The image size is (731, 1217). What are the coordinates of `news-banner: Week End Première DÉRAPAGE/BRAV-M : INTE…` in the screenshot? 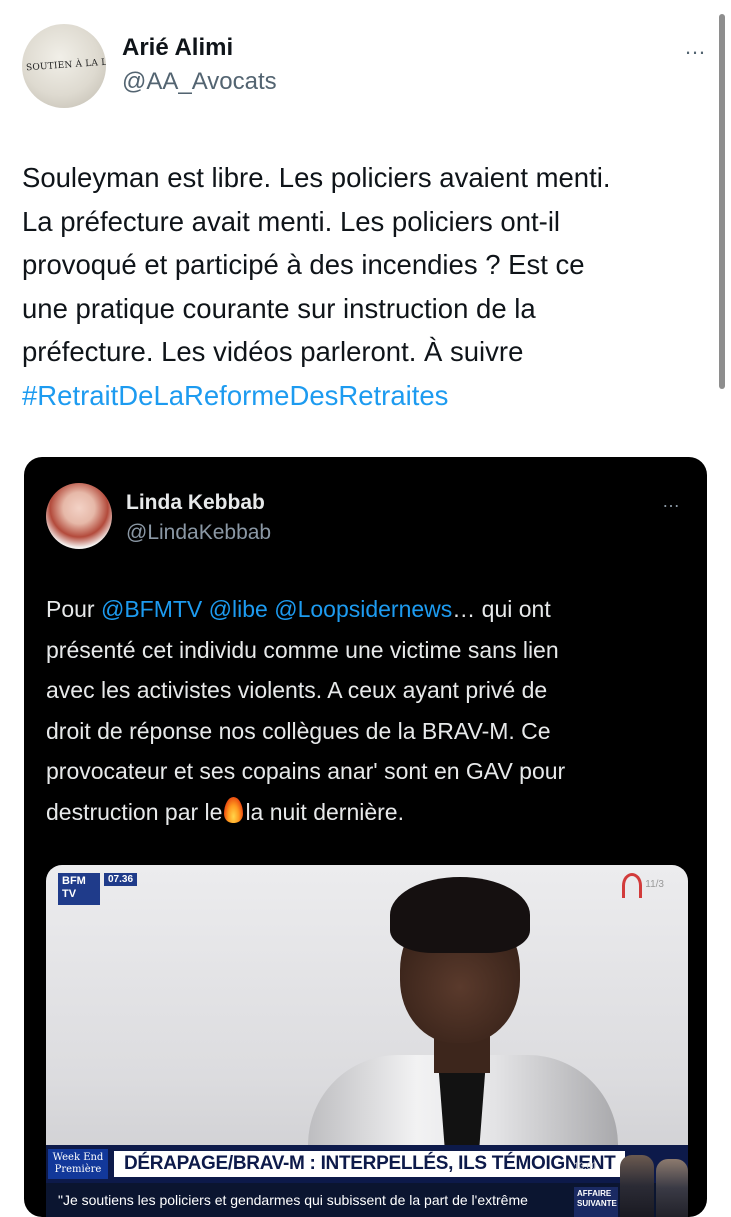 It's located at (367, 1164).